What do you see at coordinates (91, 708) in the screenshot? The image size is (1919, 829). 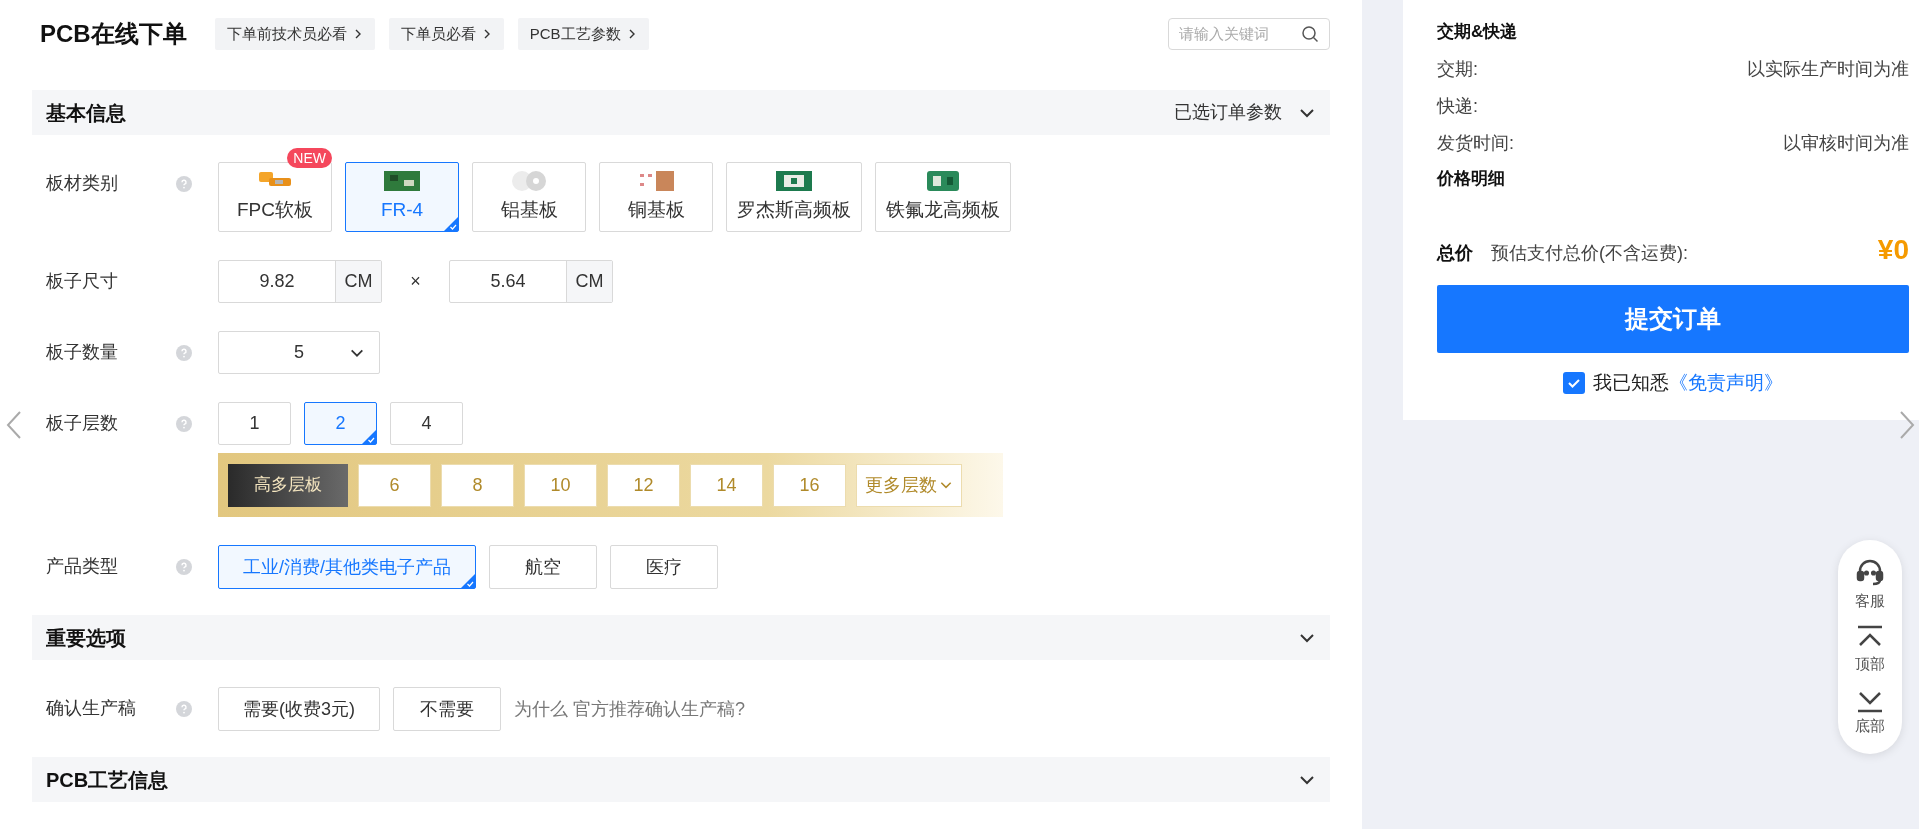 I see `field-label: 确认生产稿` at bounding box center [91, 708].